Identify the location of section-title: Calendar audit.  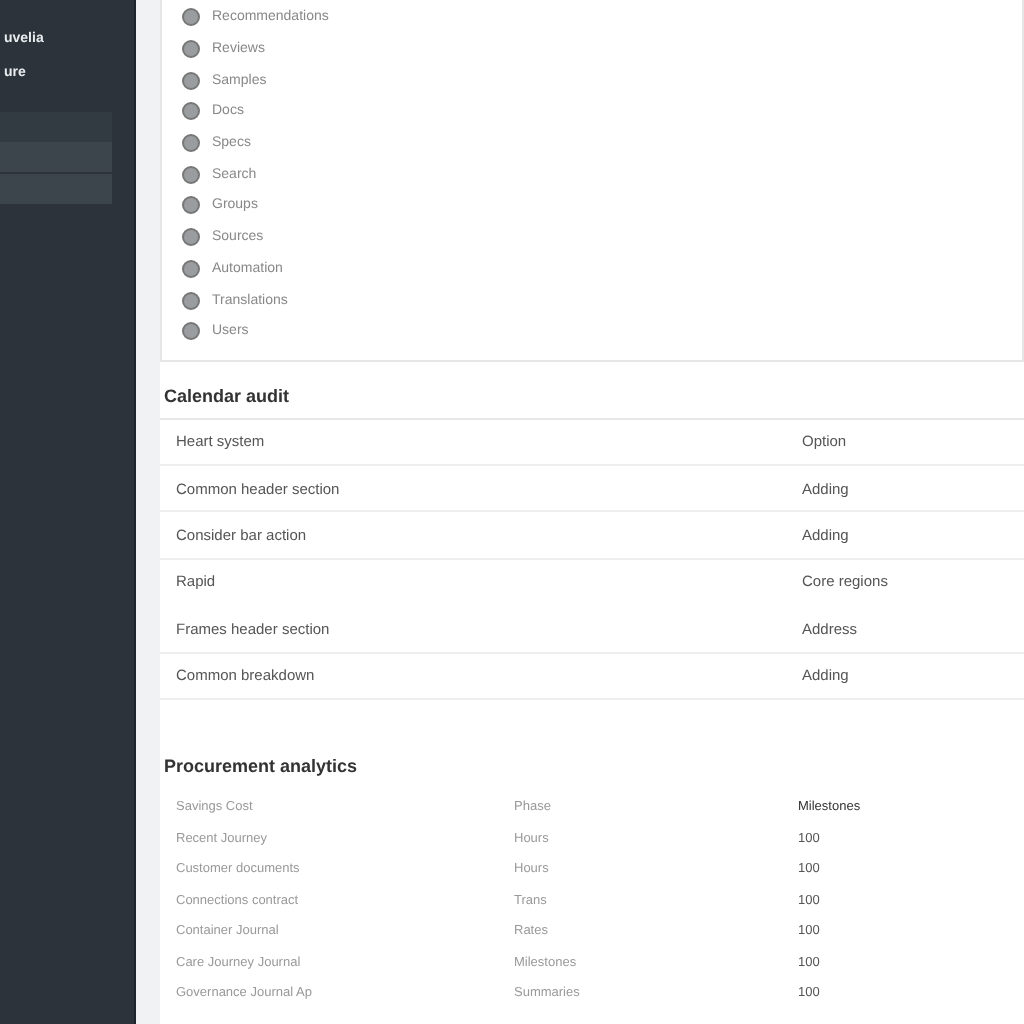
(228, 395).